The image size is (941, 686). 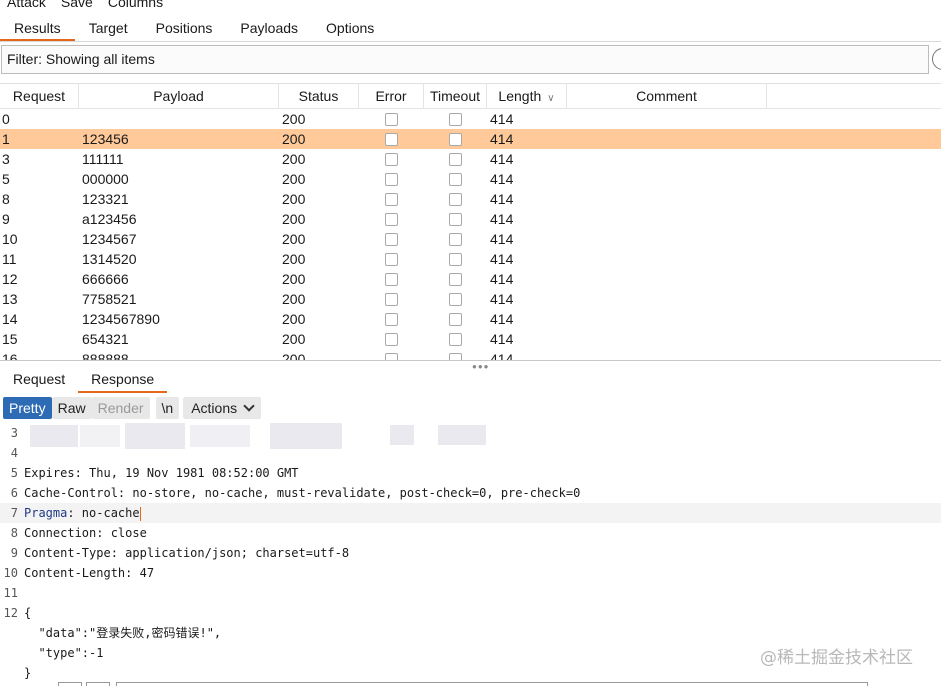 What do you see at coordinates (109, 259) in the screenshot?
I see `cell-payload: 1314520` at bounding box center [109, 259].